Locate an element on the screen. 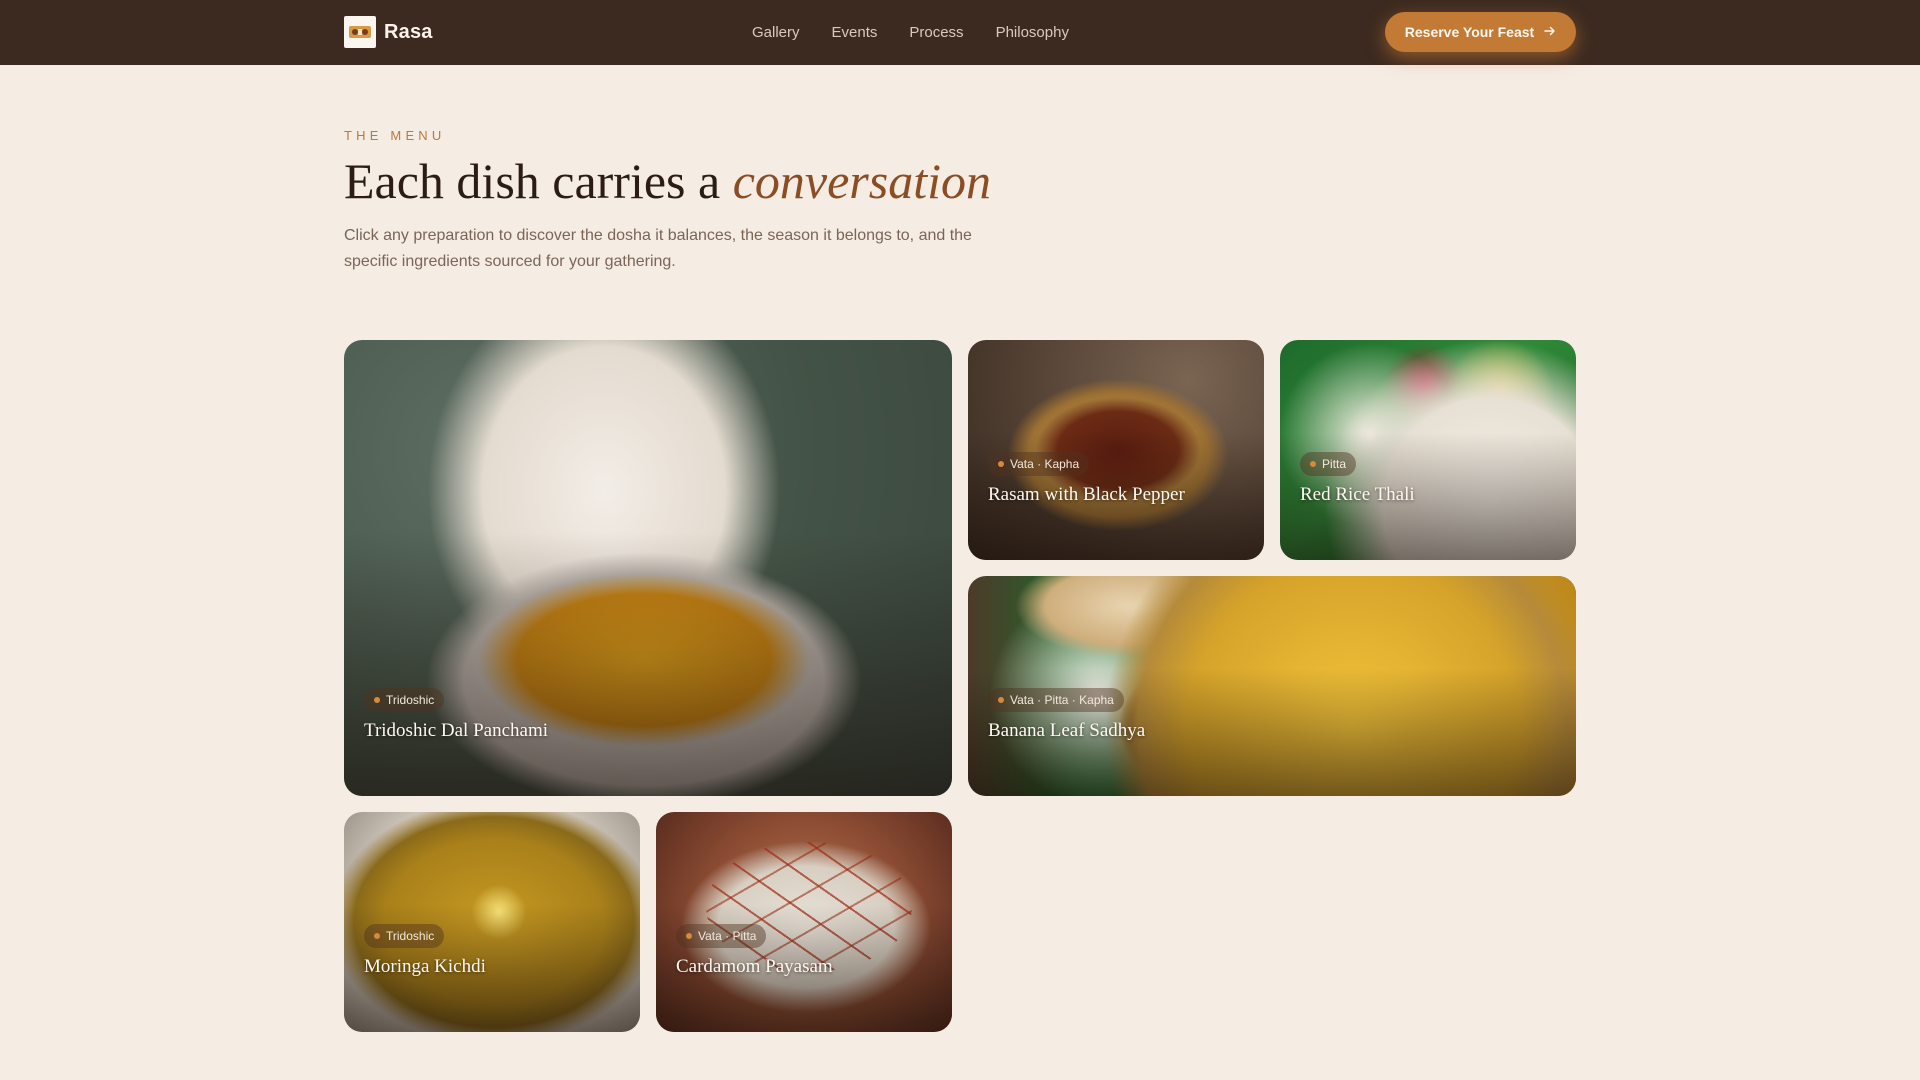 This screenshot has width=1920, height=1080. brand-name: Rasa is located at coordinates (408, 31).